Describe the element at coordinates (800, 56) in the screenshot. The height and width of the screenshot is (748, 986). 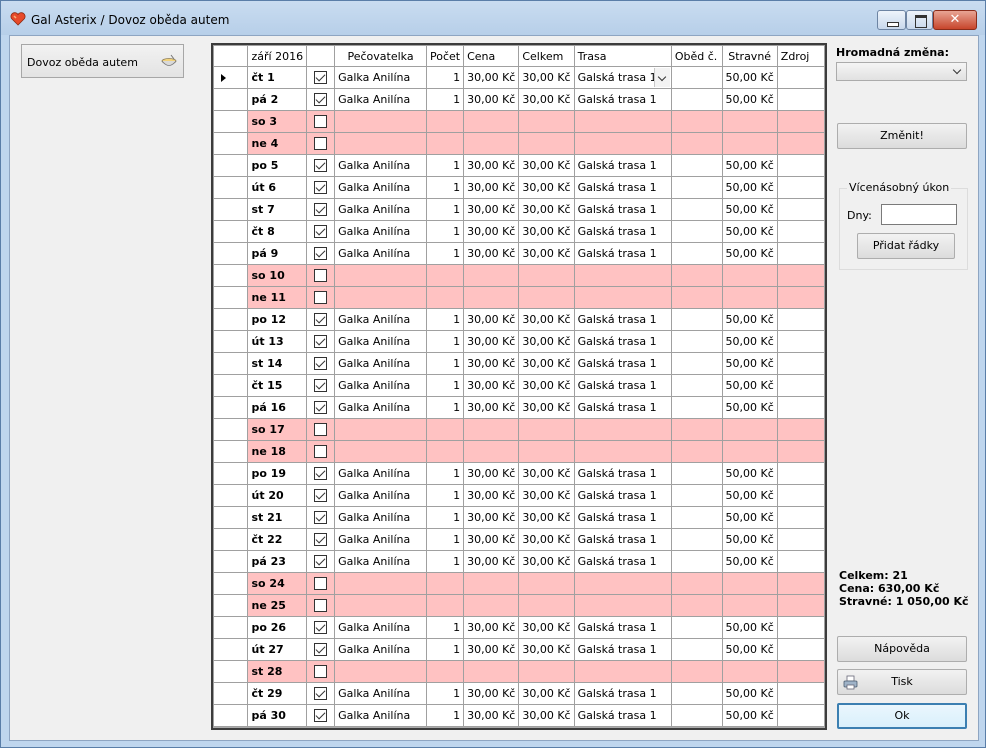
I see `column-header-source: Zdroj` at that location.